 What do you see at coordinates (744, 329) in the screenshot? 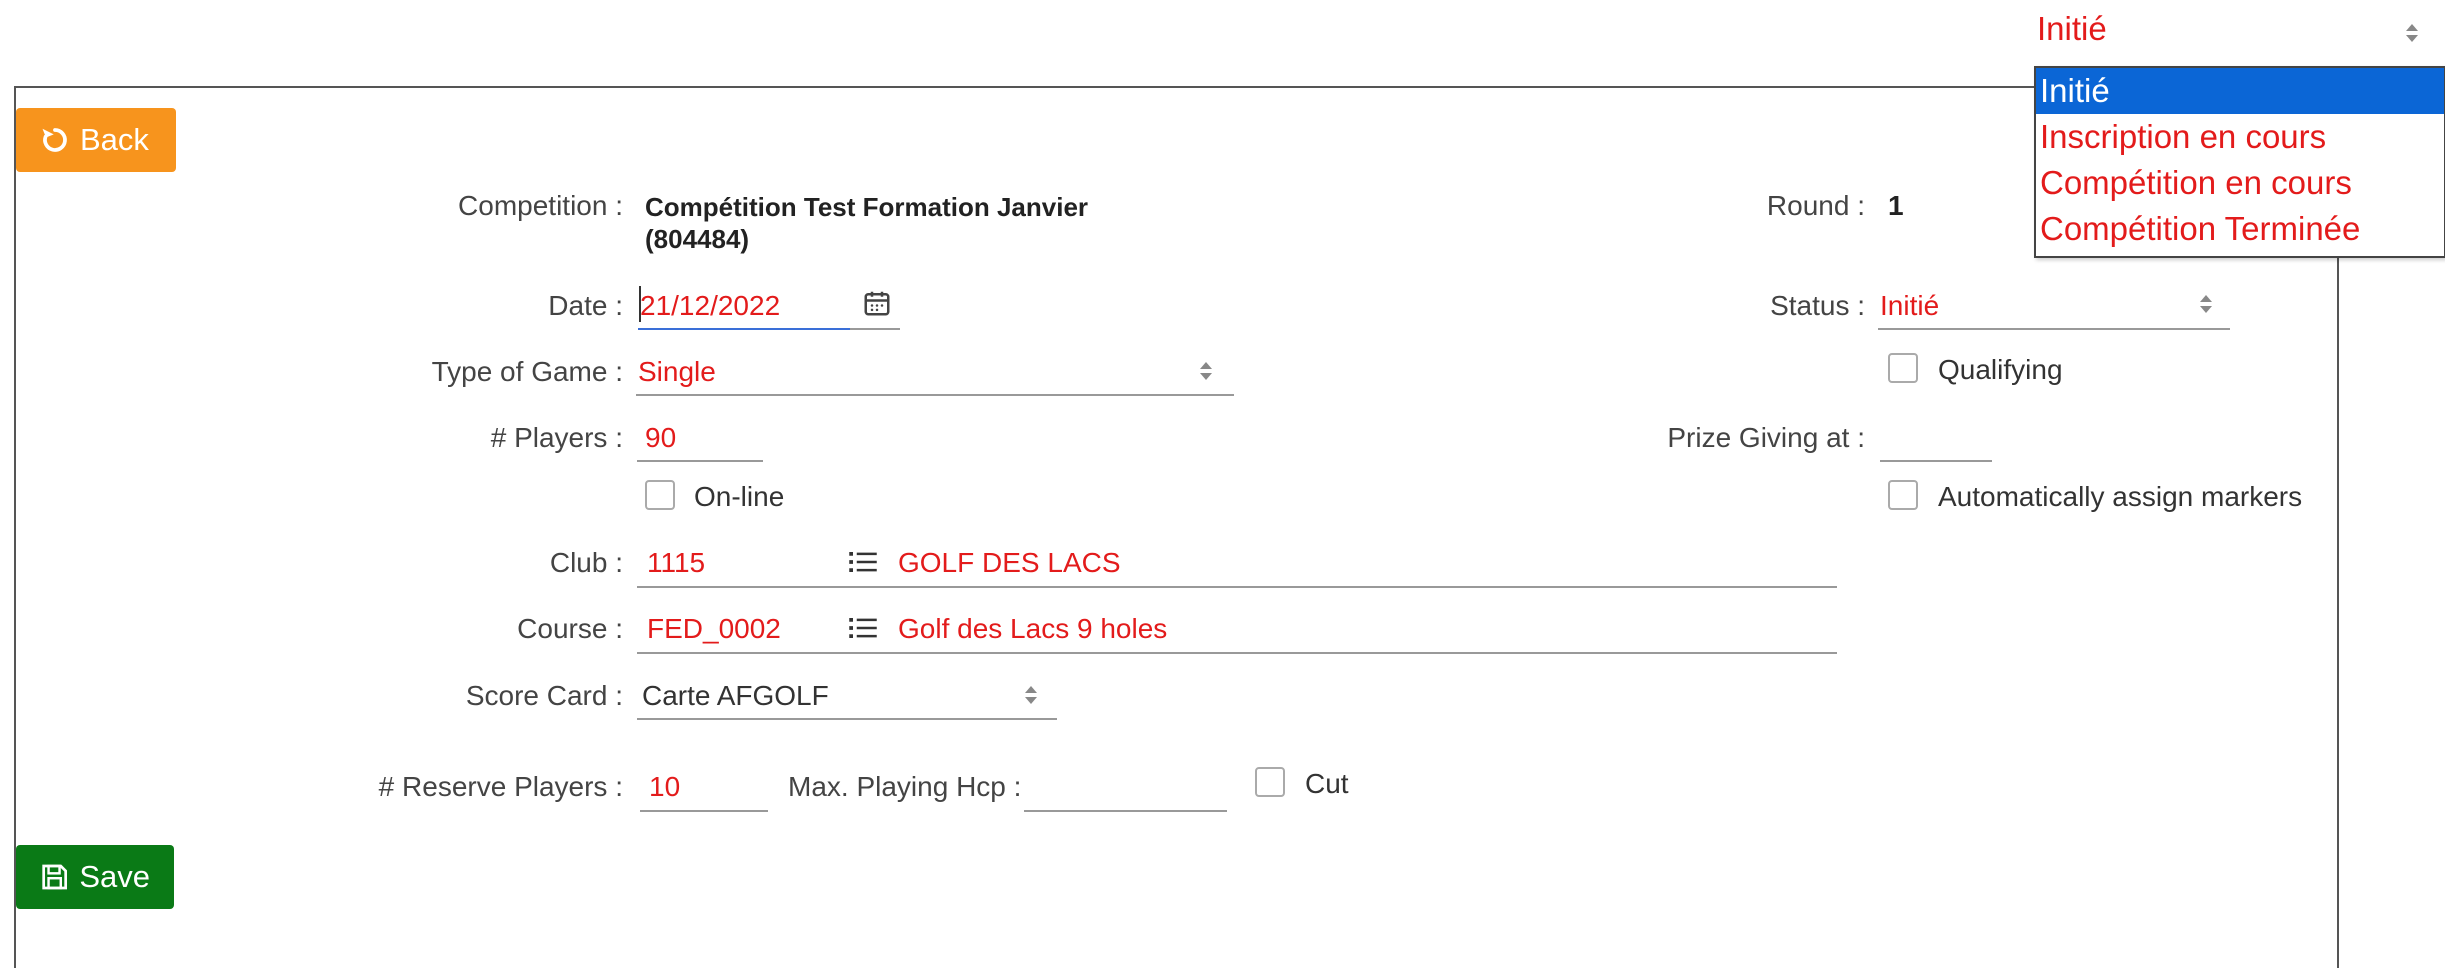
I see `date-underline` at bounding box center [744, 329].